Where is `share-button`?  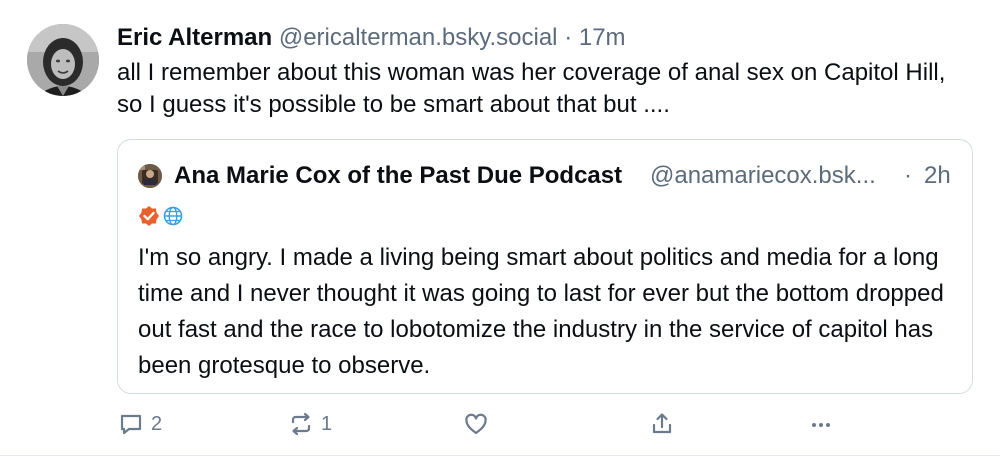
share-button is located at coordinates (662, 424).